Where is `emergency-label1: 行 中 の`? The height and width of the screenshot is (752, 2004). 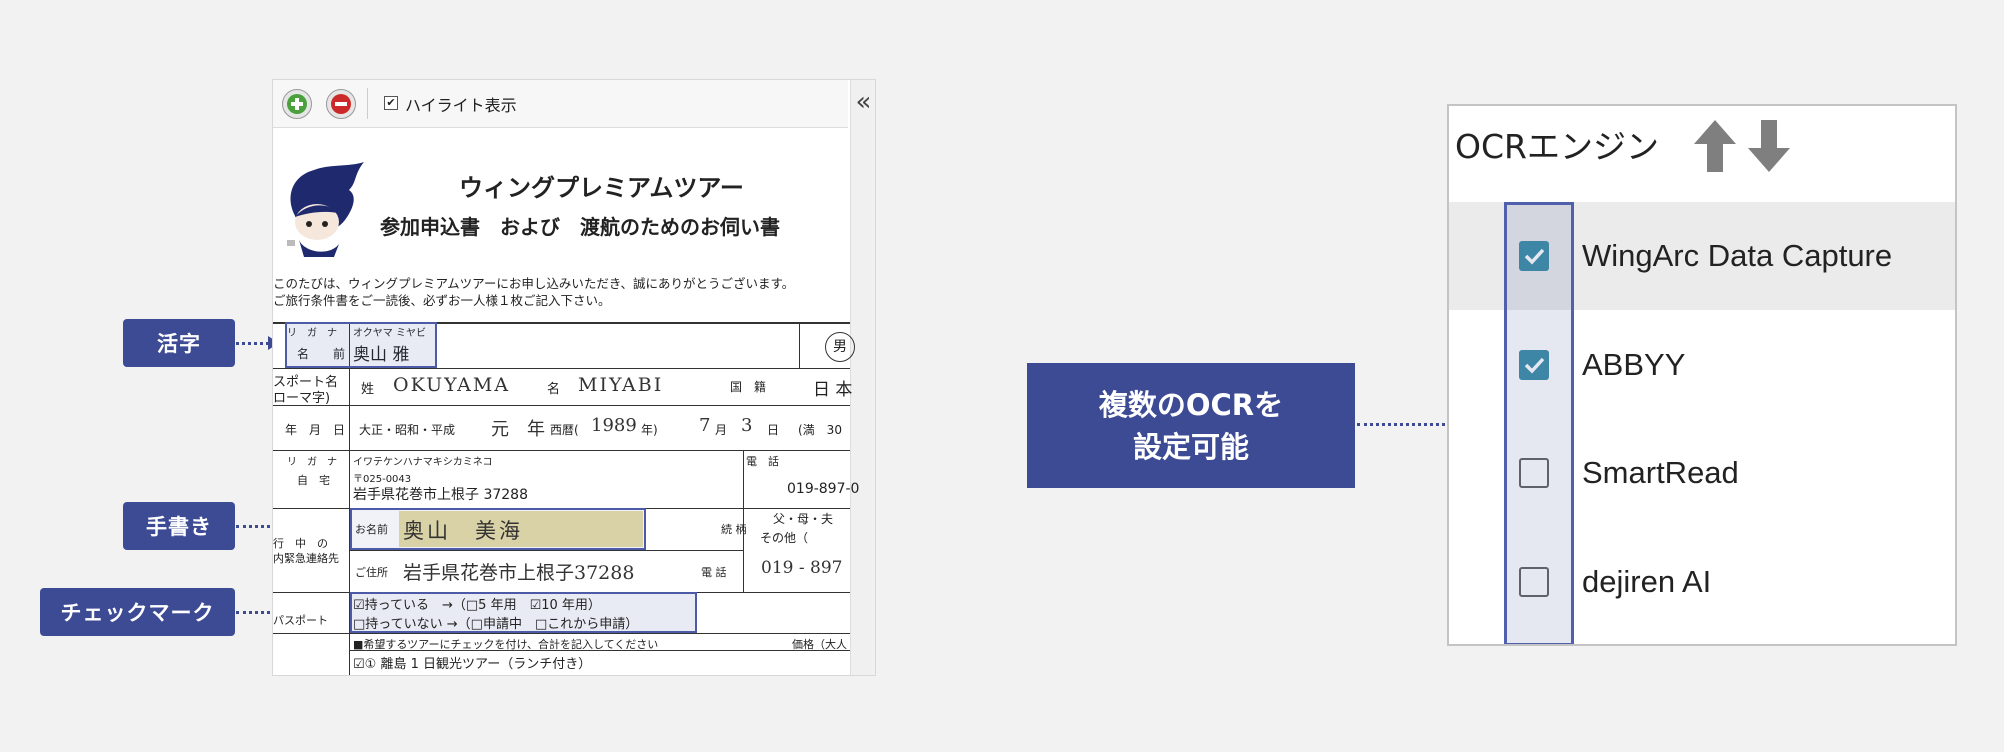
emergency-label1: 行 中 の is located at coordinates (300, 543).